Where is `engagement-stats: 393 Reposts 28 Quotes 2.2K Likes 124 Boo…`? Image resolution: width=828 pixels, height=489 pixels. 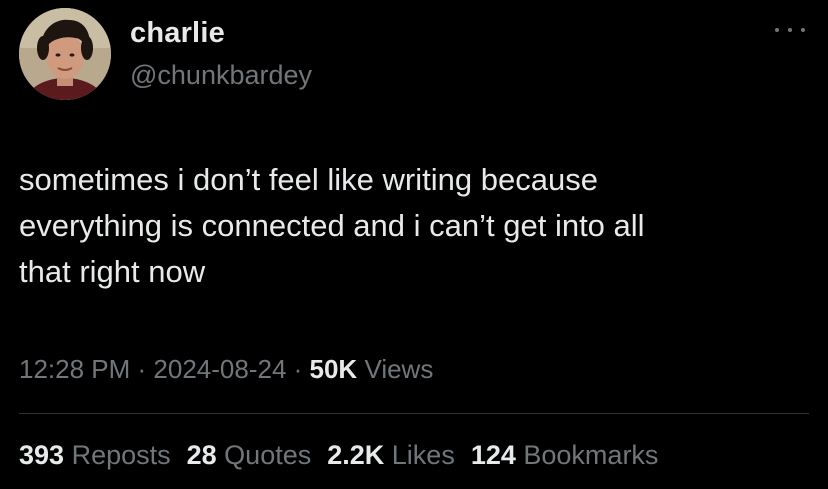 engagement-stats: 393 Reposts 28 Quotes 2.2K Likes 124 Boo… is located at coordinates (338, 455).